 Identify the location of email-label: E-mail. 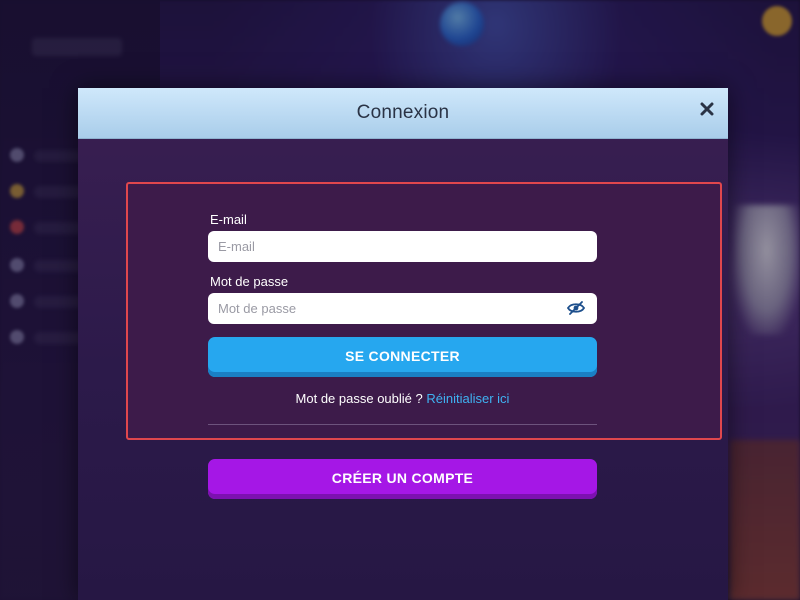
(228, 219).